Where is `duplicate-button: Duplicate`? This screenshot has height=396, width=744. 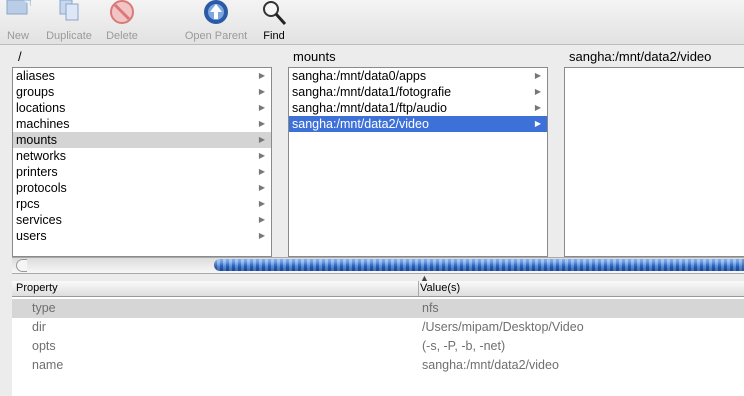 duplicate-button: Duplicate is located at coordinates (69, 22).